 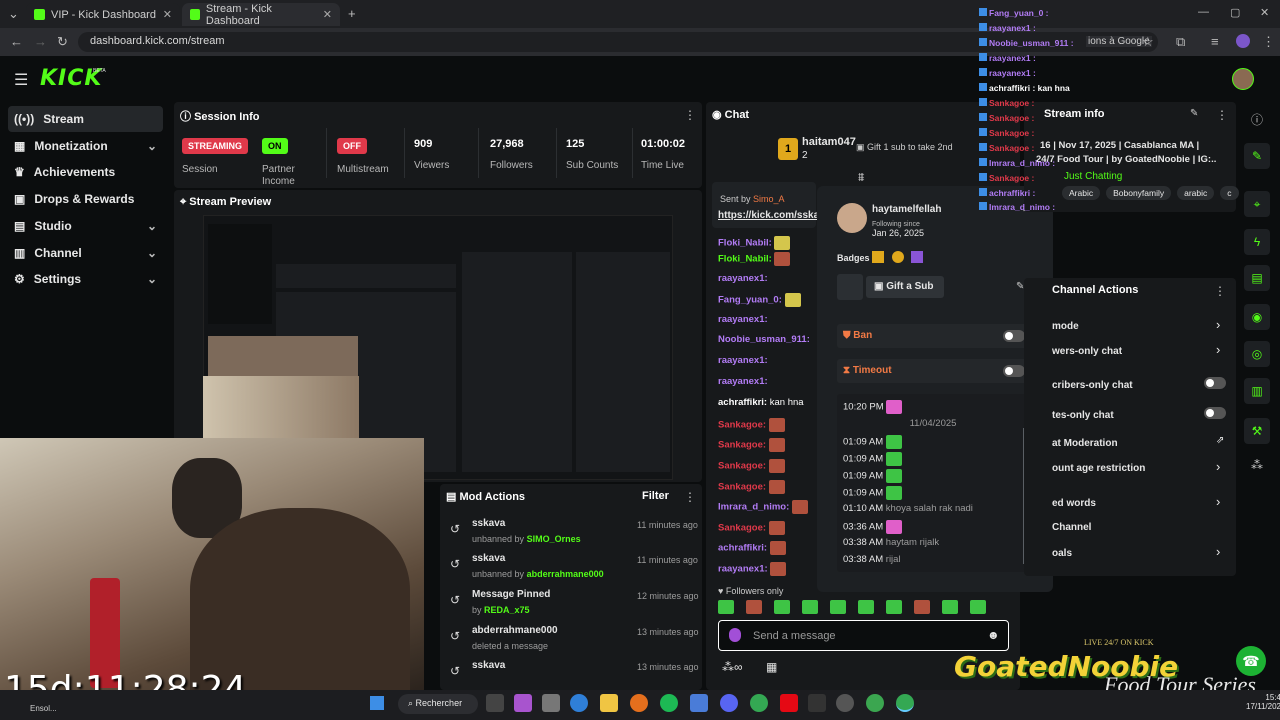 I want to click on timeout-toggle, so click(x=1014, y=371).